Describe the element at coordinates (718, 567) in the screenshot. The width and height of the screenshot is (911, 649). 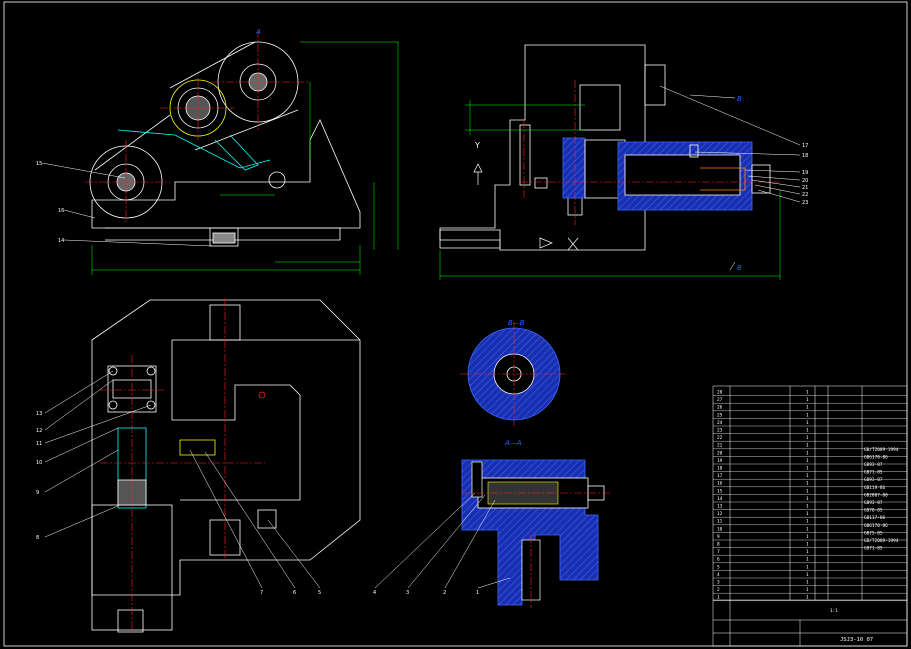
I see `table-cell-no: 5` at that location.